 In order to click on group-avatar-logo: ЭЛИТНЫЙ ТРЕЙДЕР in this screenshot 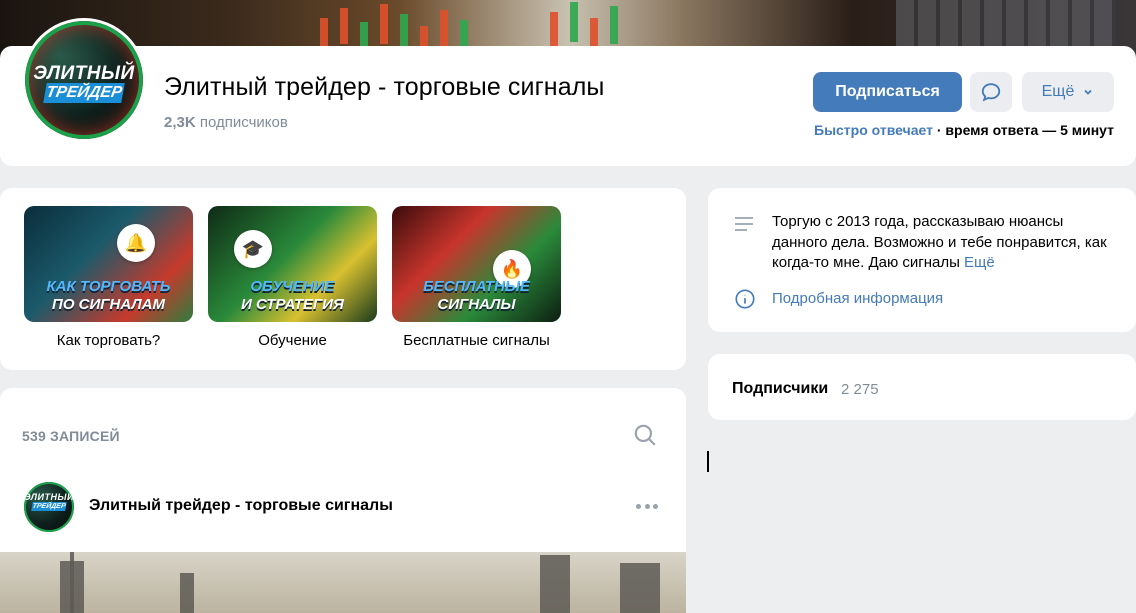, I will do `click(84, 80)`.